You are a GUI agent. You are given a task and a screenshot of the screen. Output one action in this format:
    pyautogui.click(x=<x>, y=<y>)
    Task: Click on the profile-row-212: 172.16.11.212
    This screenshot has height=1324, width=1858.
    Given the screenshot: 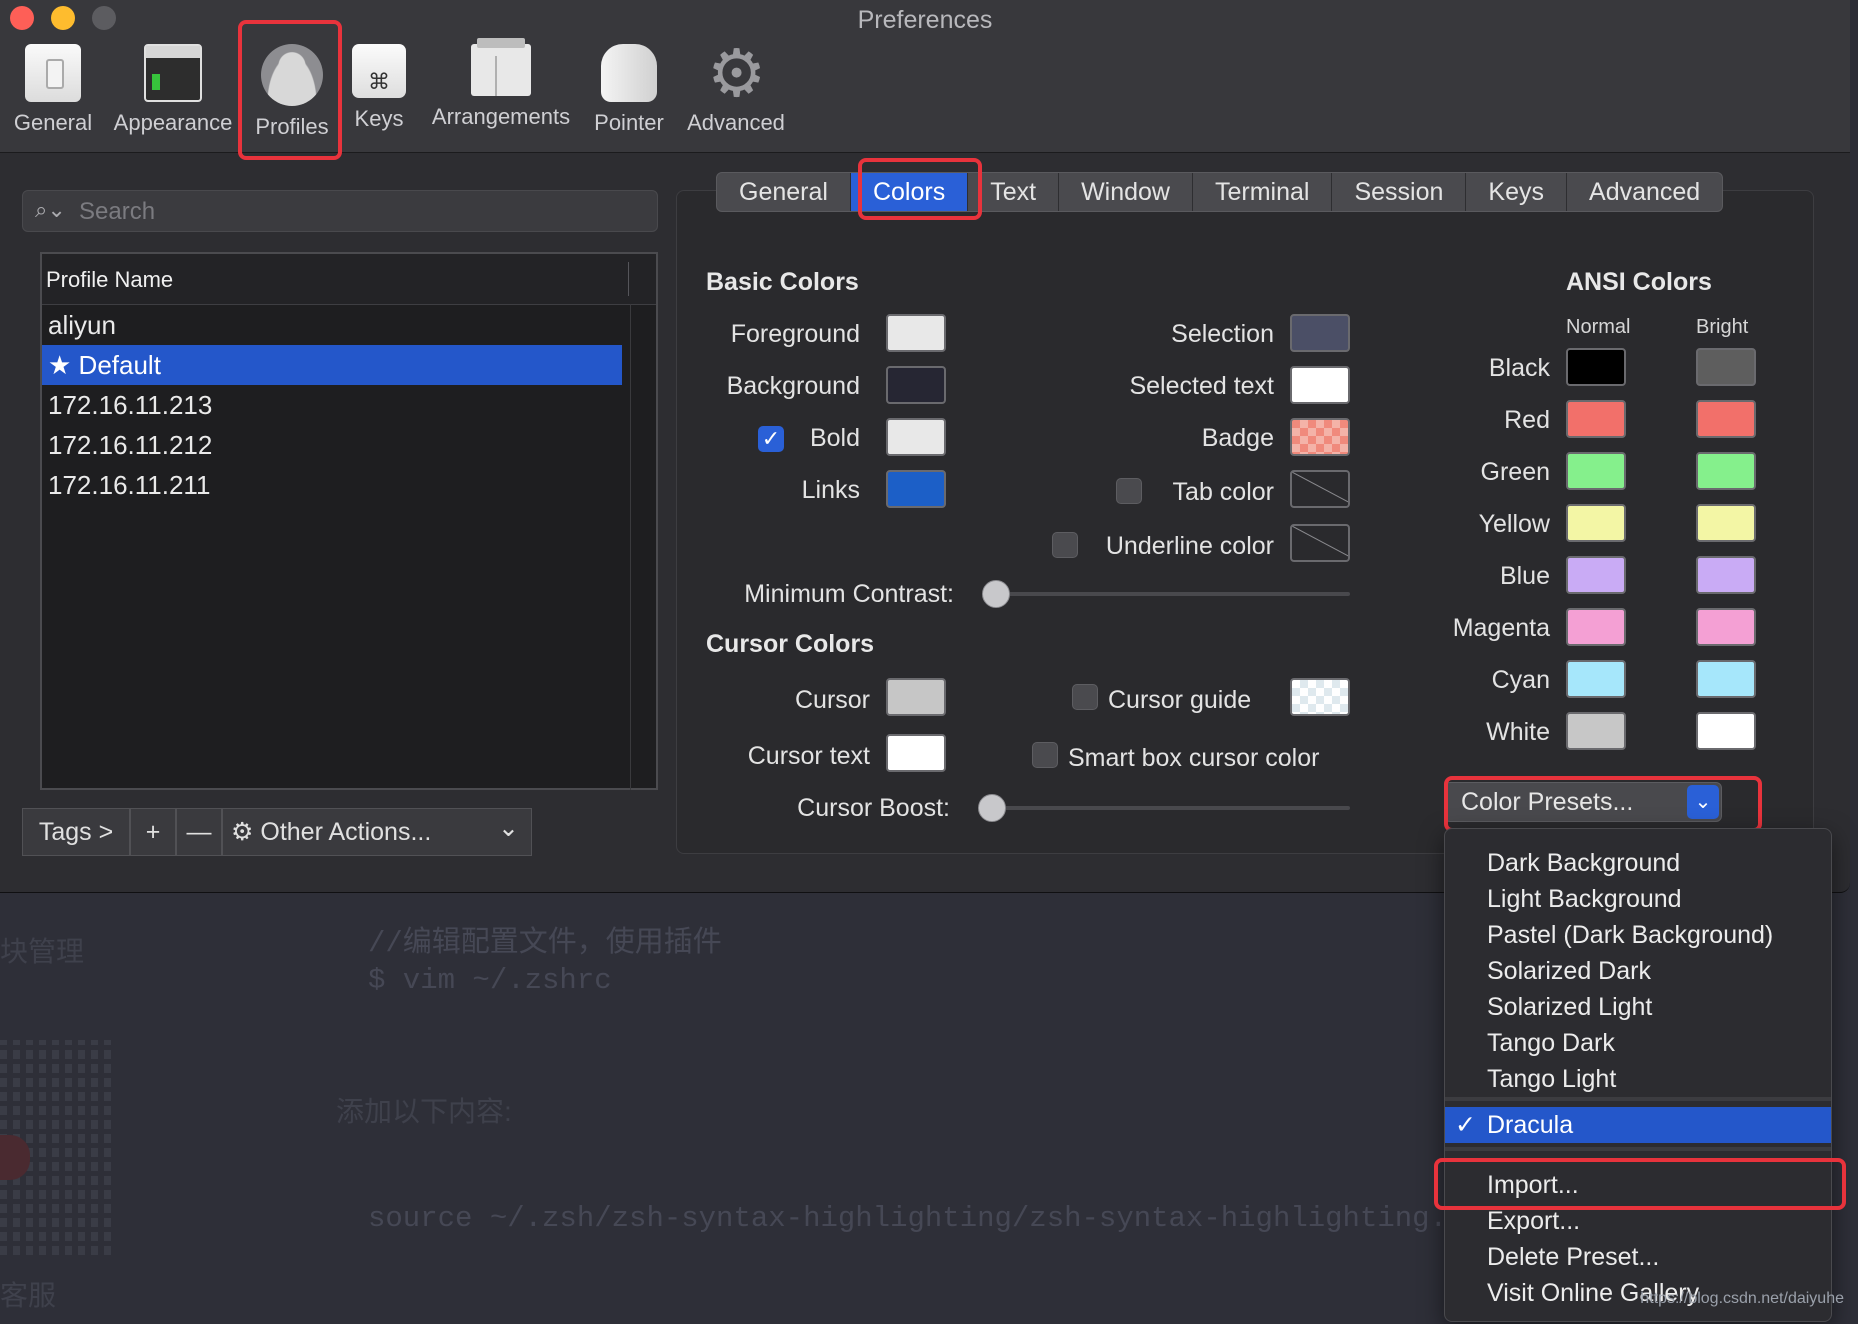 What is the action you would take?
    pyautogui.click(x=332, y=445)
    